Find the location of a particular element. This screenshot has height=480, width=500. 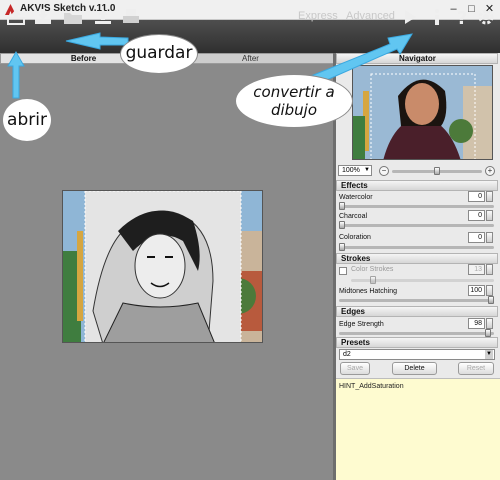

annotation-convert: convertir a dibujo is located at coordinates (294, 101).